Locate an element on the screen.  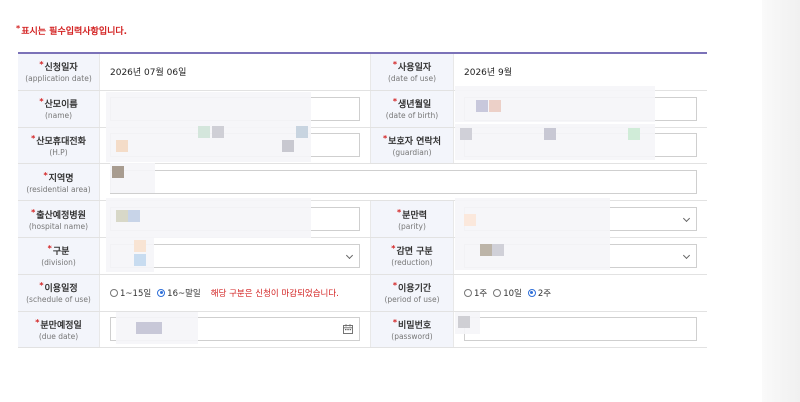
label-date-of-use: *사용일자 (date of use) is located at coordinates (412, 72).